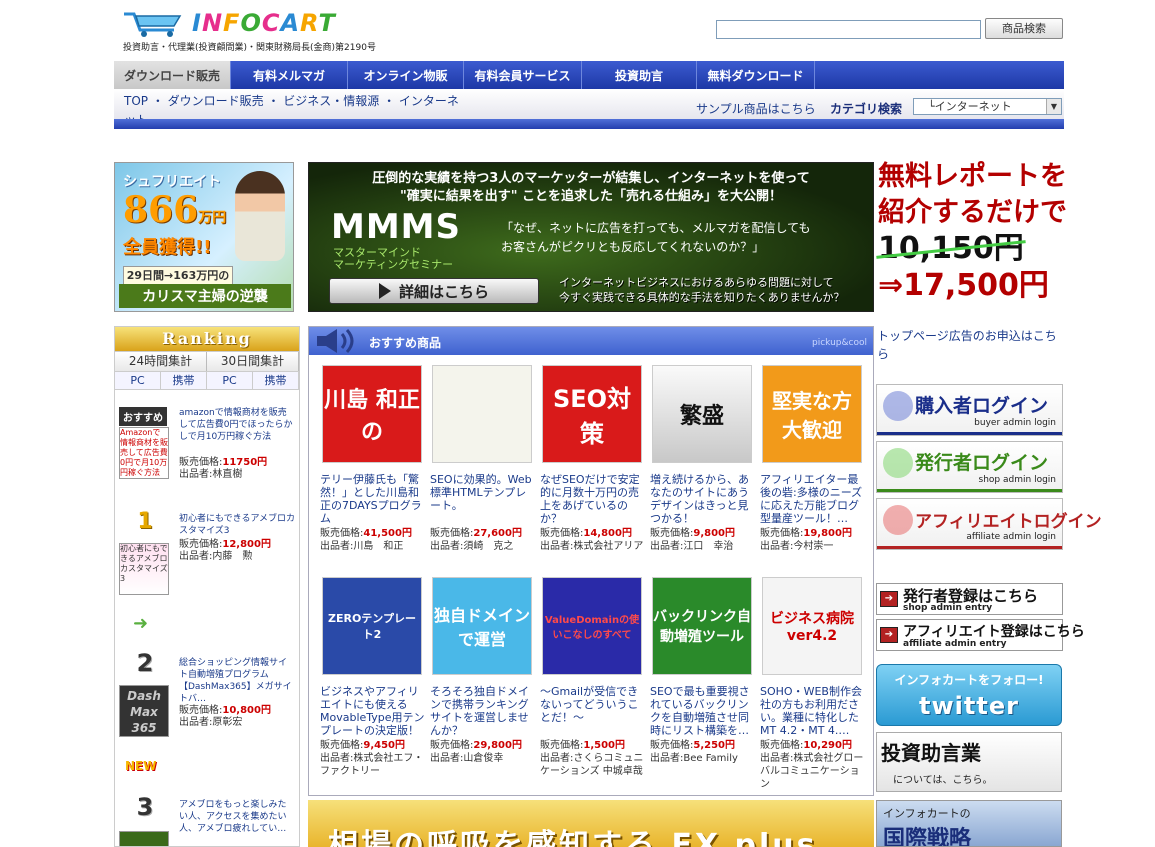  Describe the element at coordinates (237, 525) in the screenshot. I see `ranking-item-title: 初心者にもできるアメブロカスタマイズ3` at that location.